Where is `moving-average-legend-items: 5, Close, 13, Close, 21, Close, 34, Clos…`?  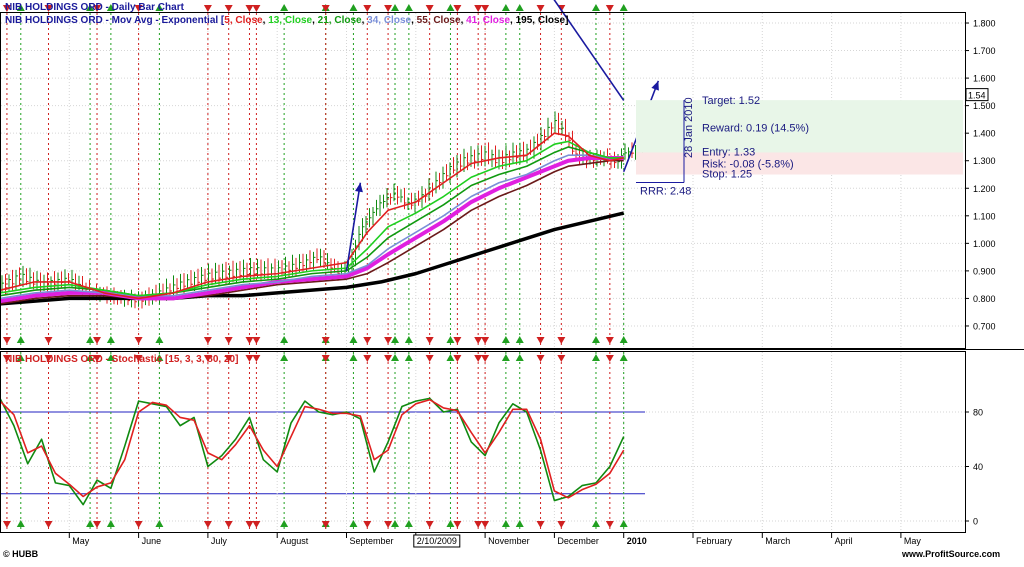
moving-average-legend-items: 5, Close, 13, Close, 21, Close, 34, Clos… is located at coordinates (396, 20).